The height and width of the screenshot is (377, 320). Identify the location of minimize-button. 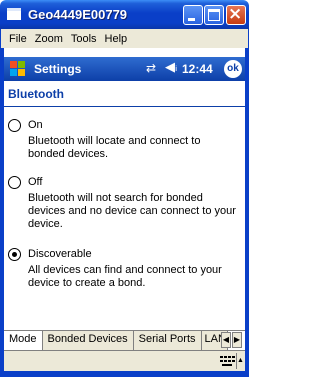
(193, 15).